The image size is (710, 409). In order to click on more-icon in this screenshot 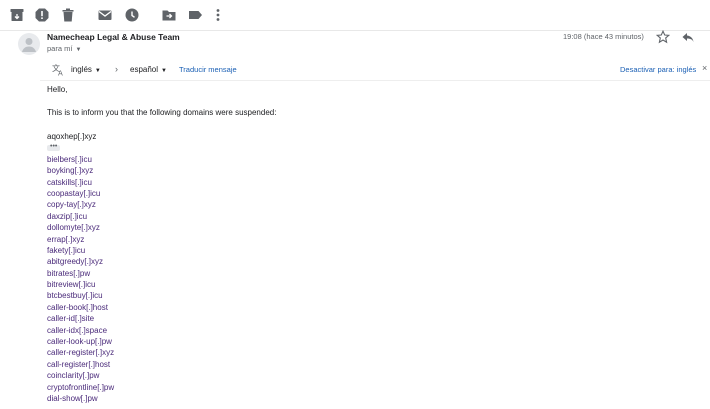, I will do `click(218, 15)`.